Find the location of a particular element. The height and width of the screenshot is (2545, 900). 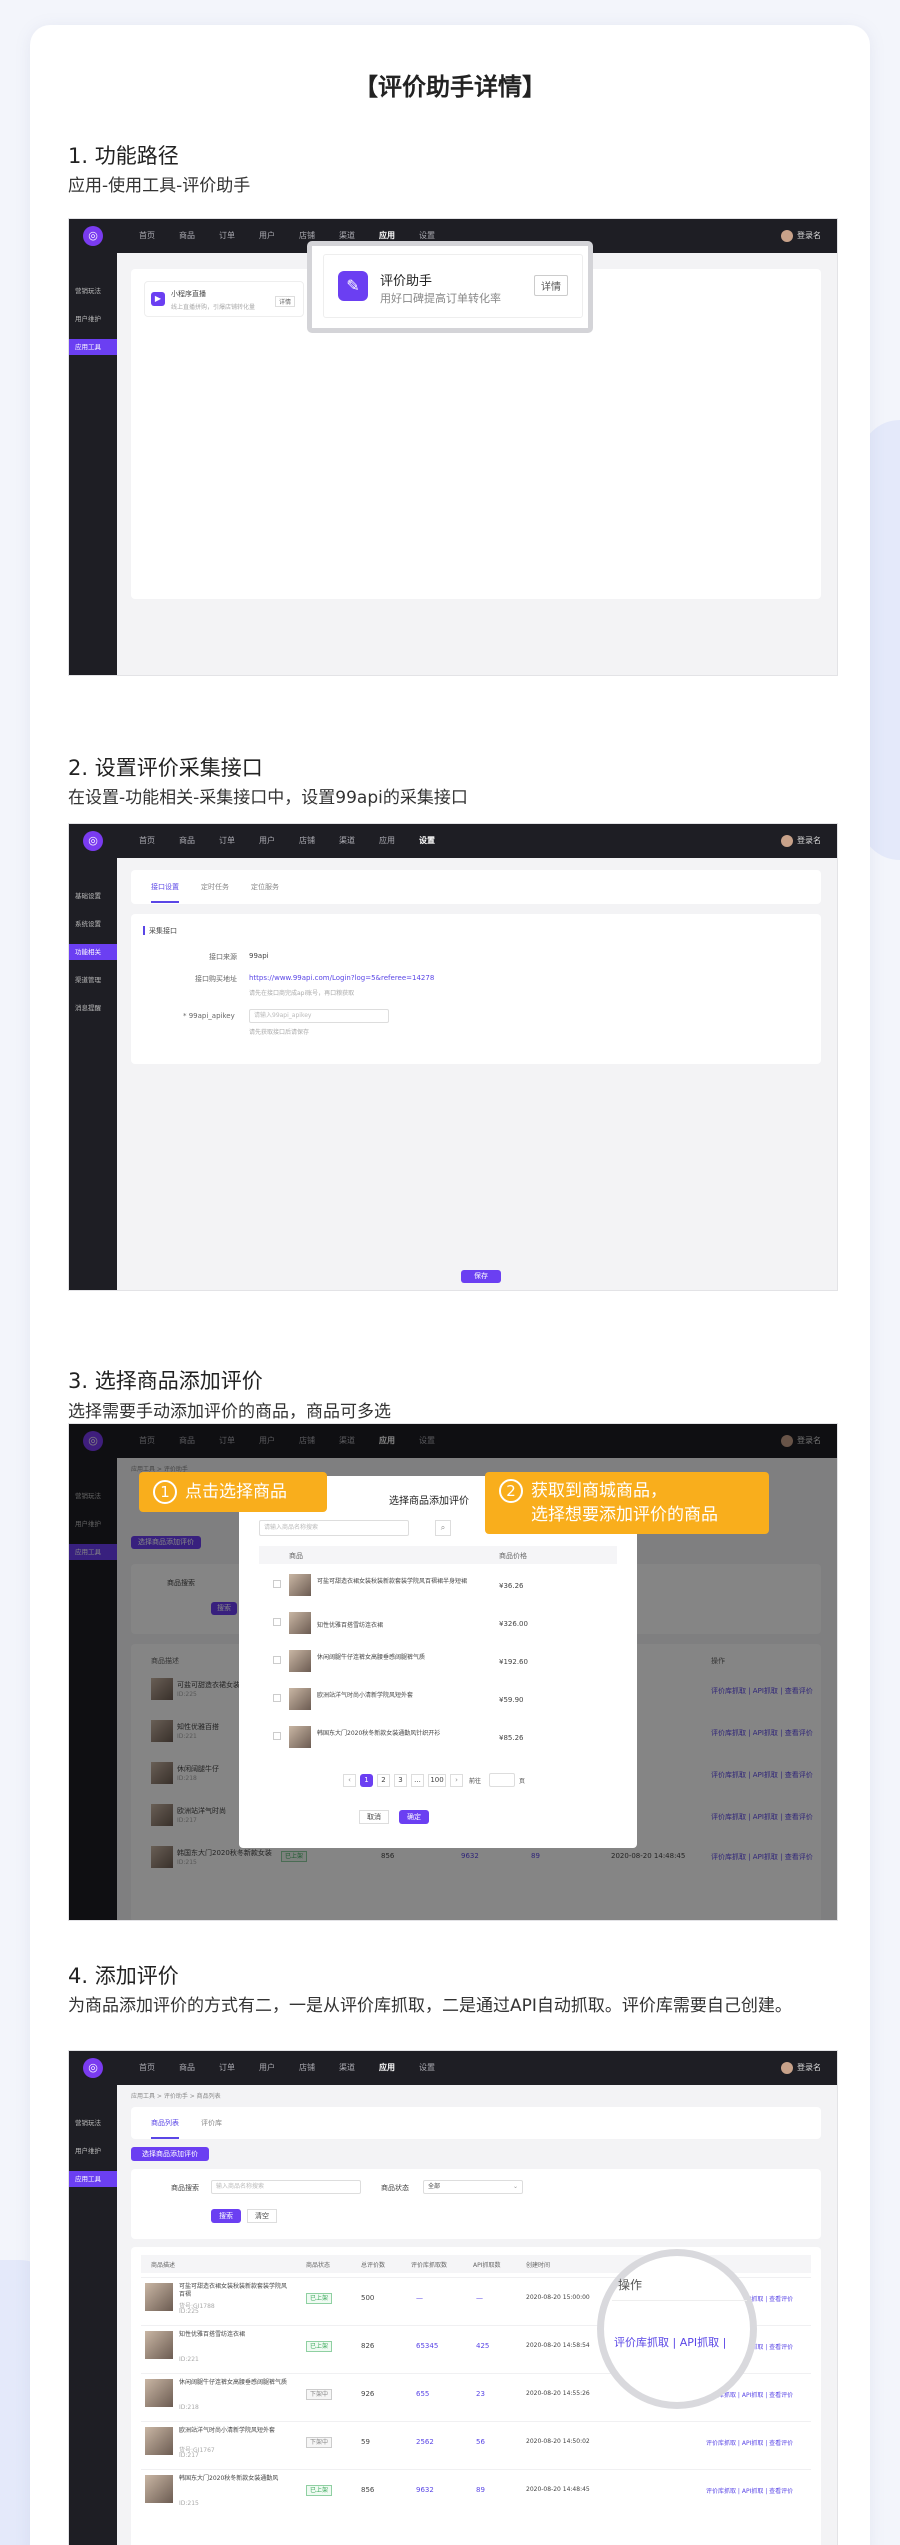

page-2: 2 is located at coordinates (383, 1780).